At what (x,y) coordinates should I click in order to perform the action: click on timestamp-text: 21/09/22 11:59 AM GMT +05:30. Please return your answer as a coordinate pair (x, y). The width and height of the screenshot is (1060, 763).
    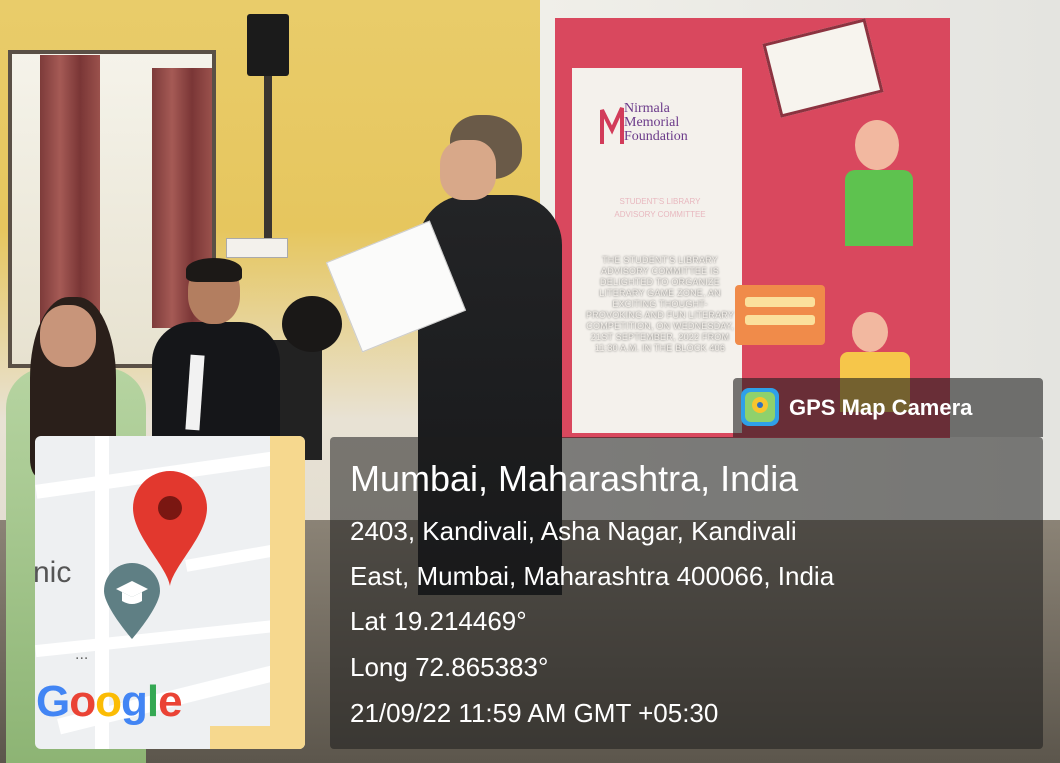
    Looking at the image, I should click on (534, 713).